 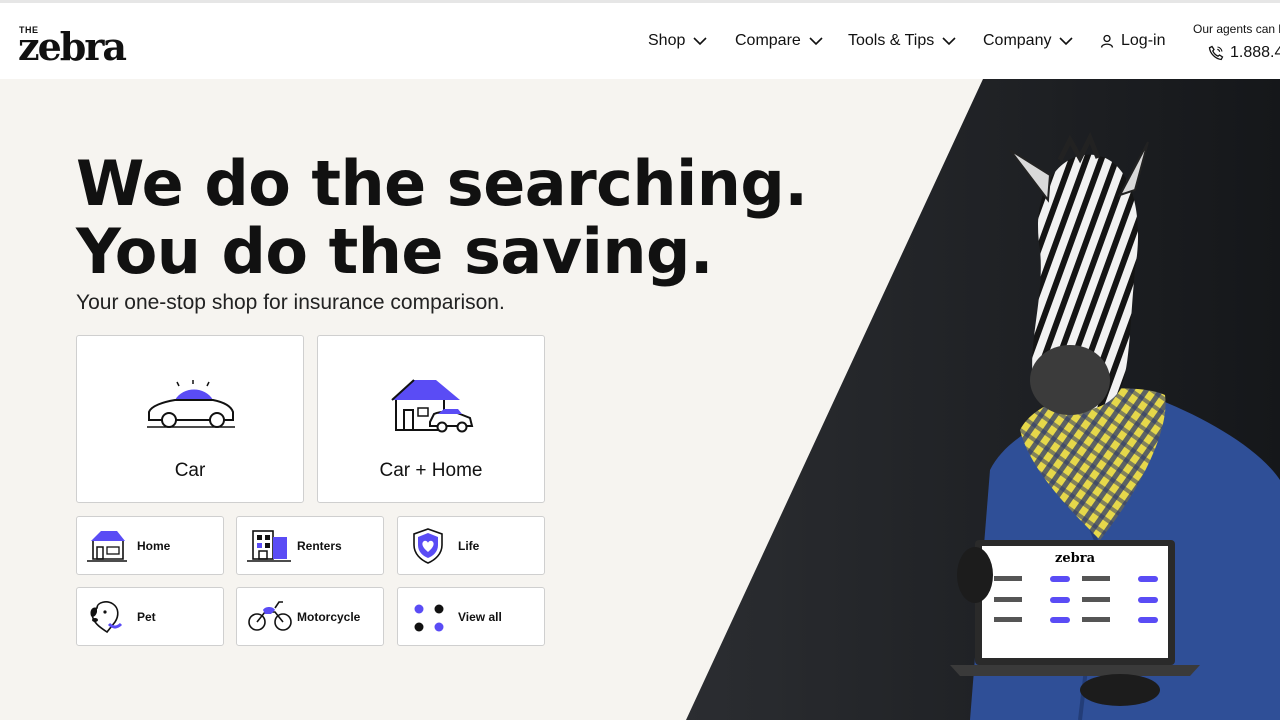 I want to click on login-link: Log-in, so click(x=1132, y=41).